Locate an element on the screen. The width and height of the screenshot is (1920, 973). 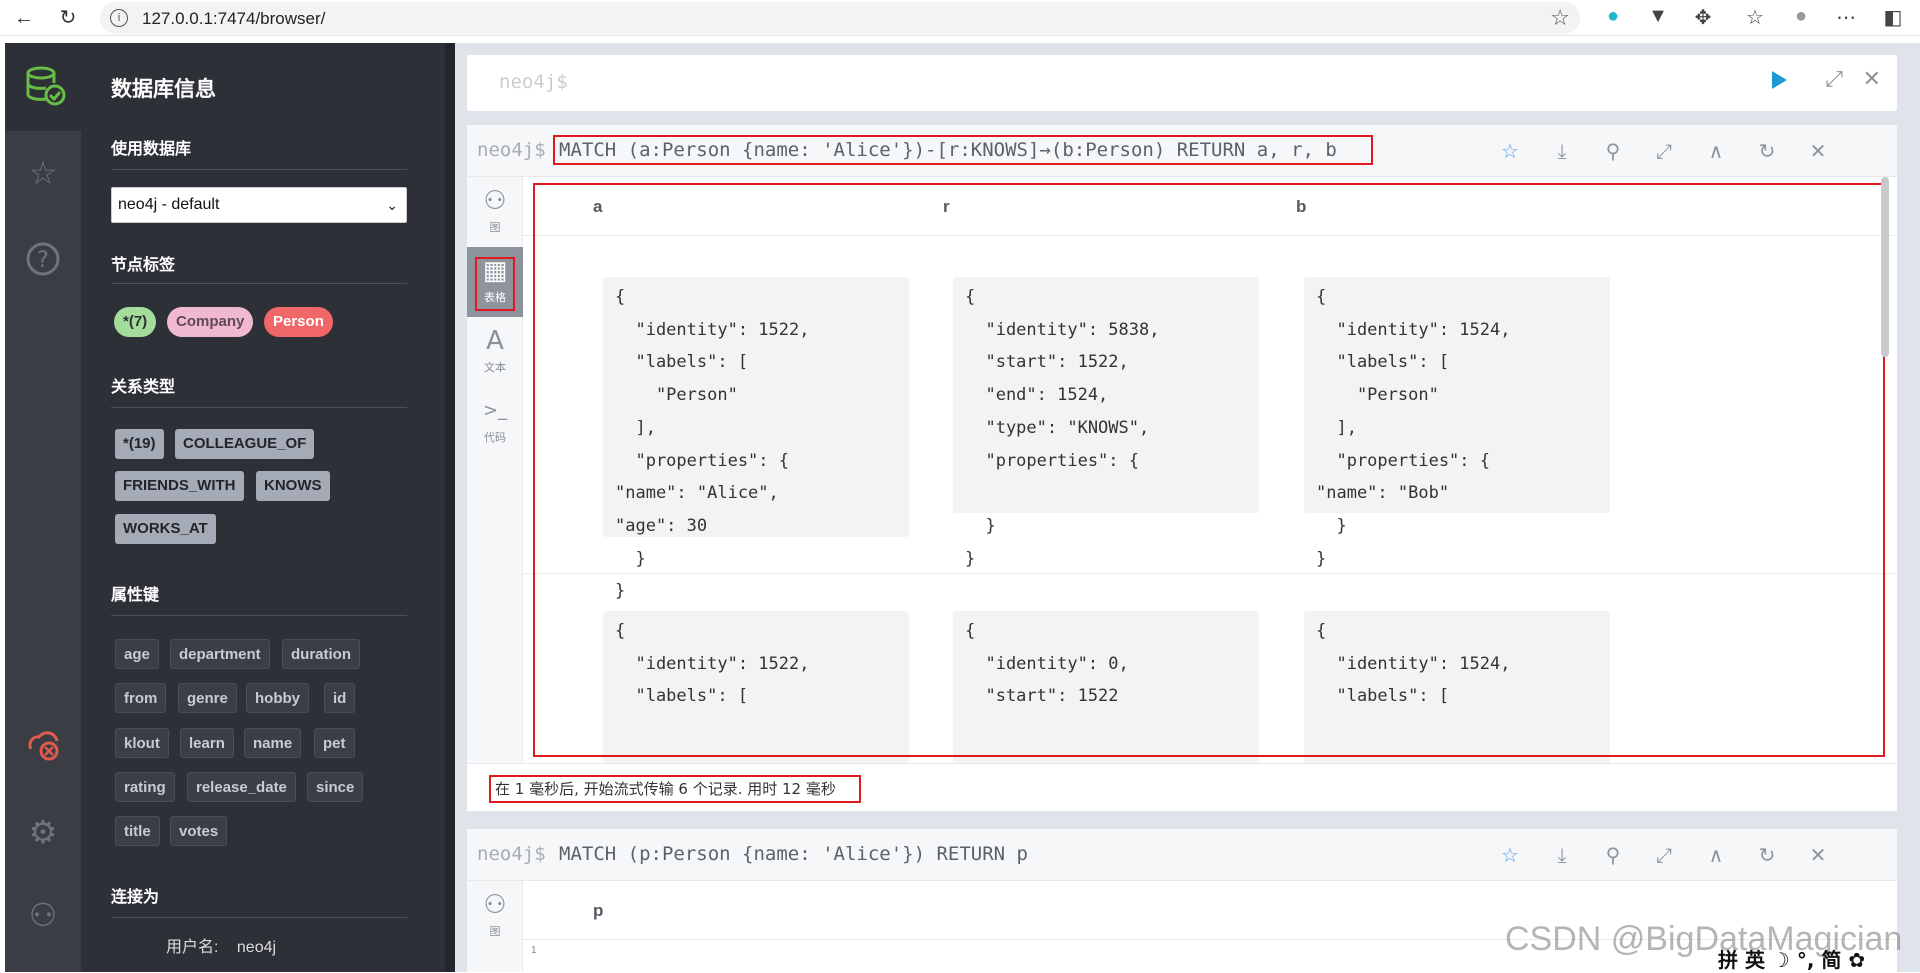
rel-type-colleague-of: COLLEAGUE_OF is located at coordinates (245, 444).